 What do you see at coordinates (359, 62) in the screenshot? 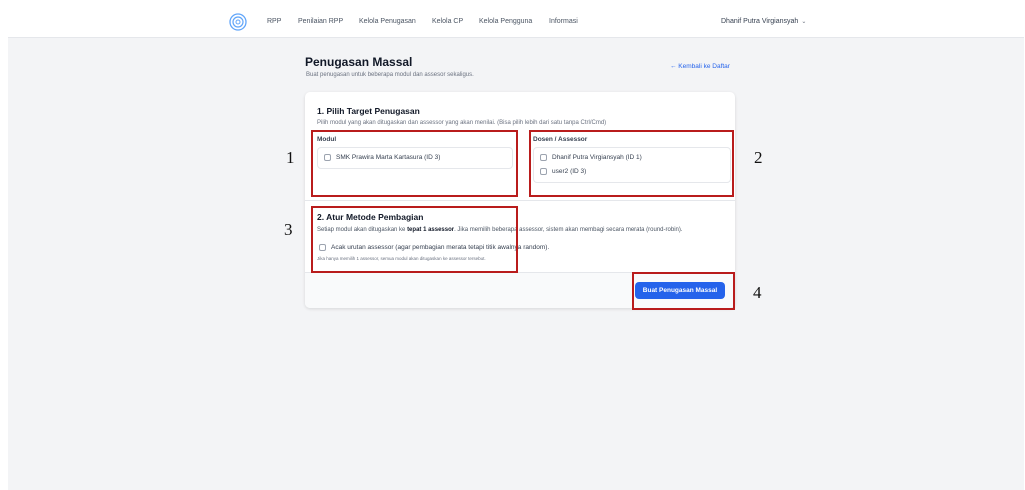
I see `page-title: Penugasan Massal` at bounding box center [359, 62].